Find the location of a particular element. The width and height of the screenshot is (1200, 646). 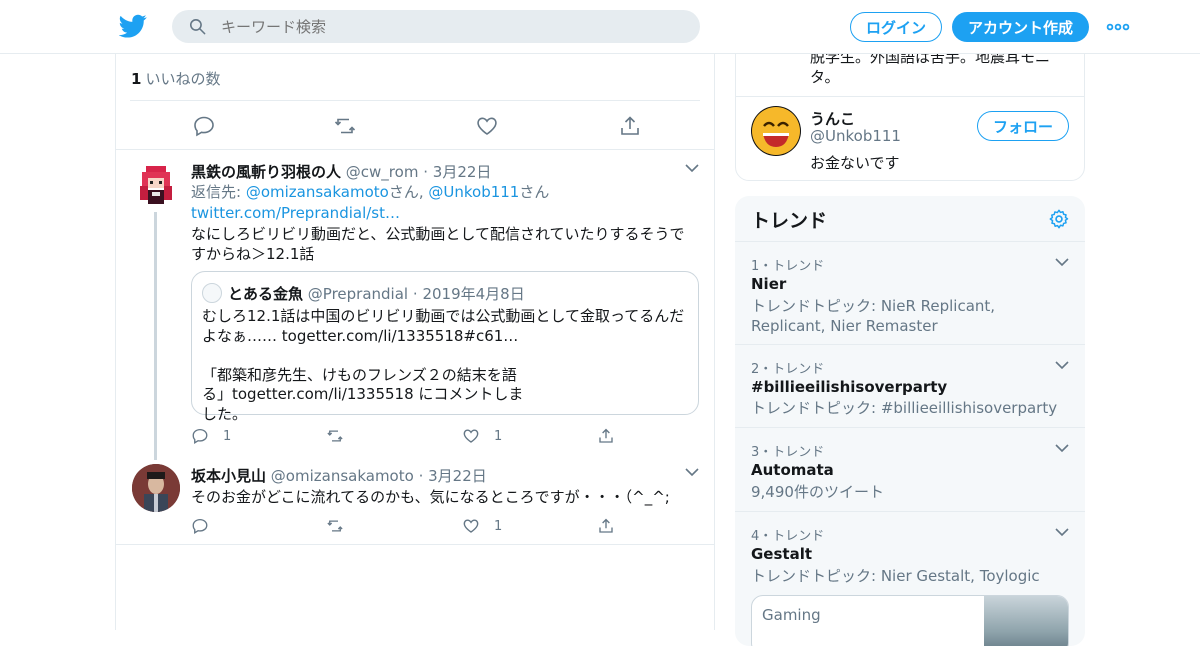

trend-name: Gestalt is located at coordinates (782, 554).